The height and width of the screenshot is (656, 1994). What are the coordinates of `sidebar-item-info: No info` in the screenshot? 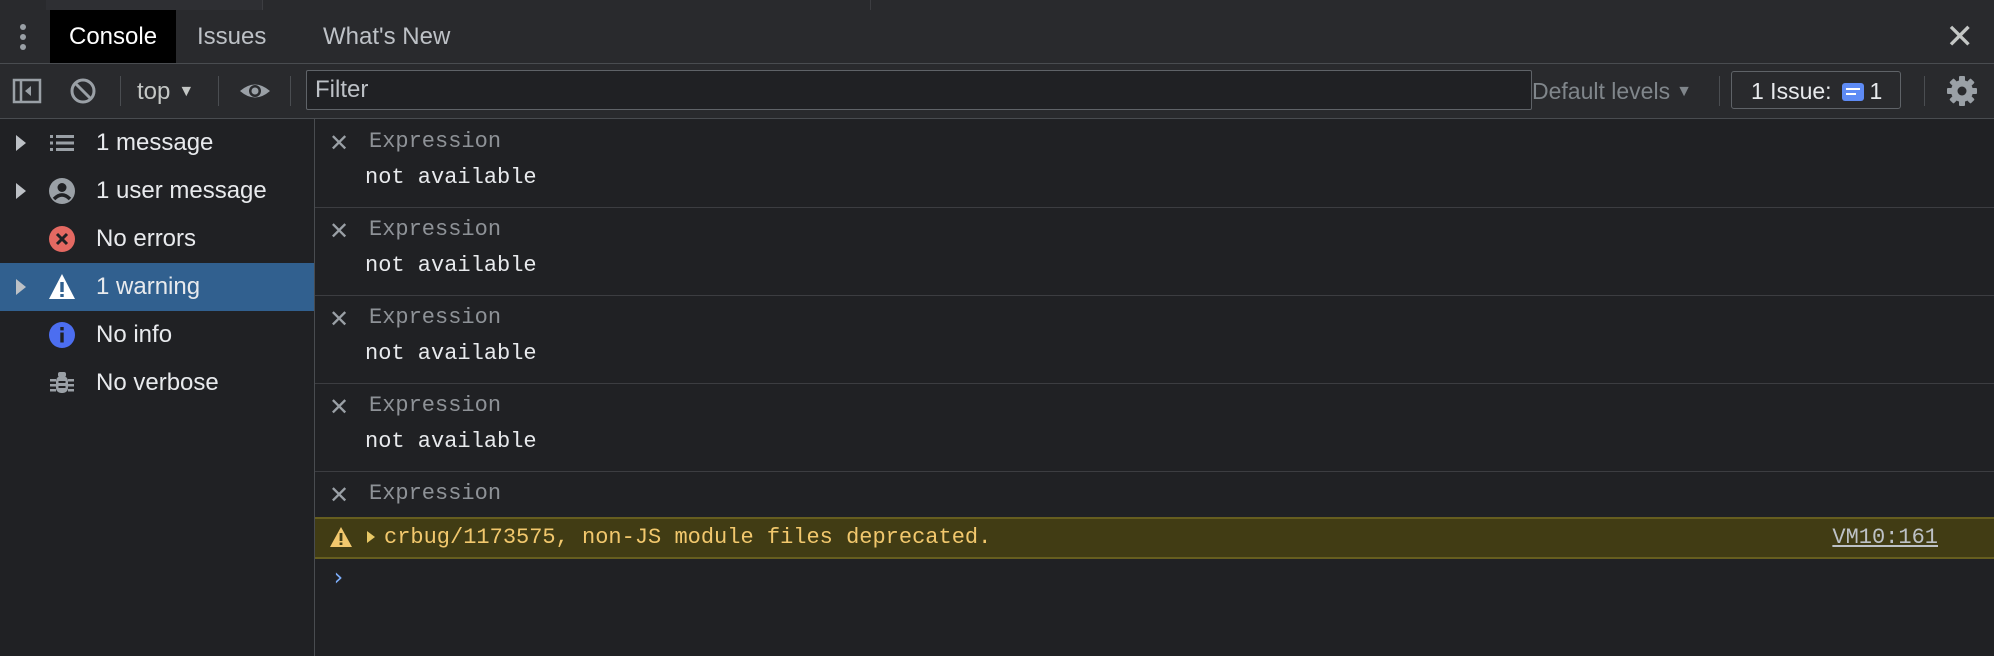 It's located at (157, 335).